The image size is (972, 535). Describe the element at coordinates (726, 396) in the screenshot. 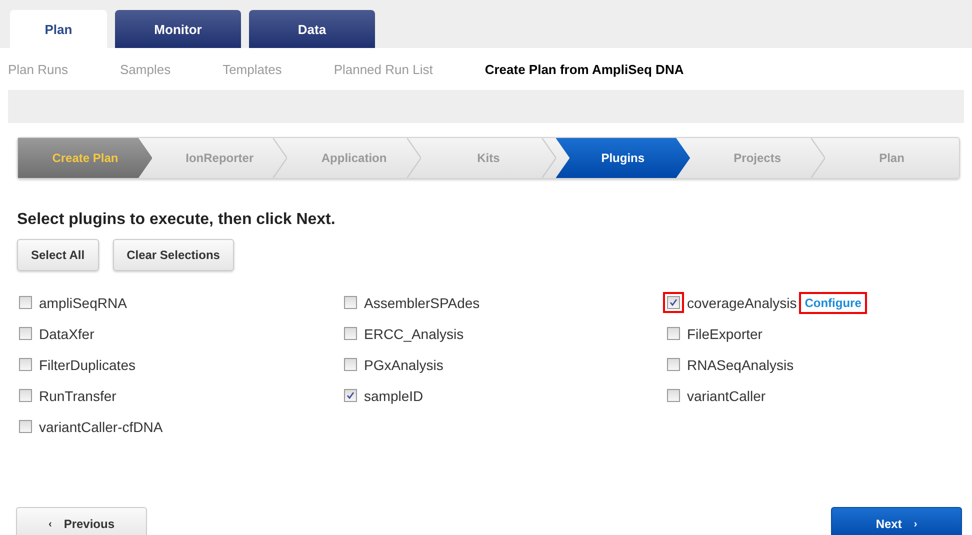

I see `plugin-label: variantCaller` at that location.